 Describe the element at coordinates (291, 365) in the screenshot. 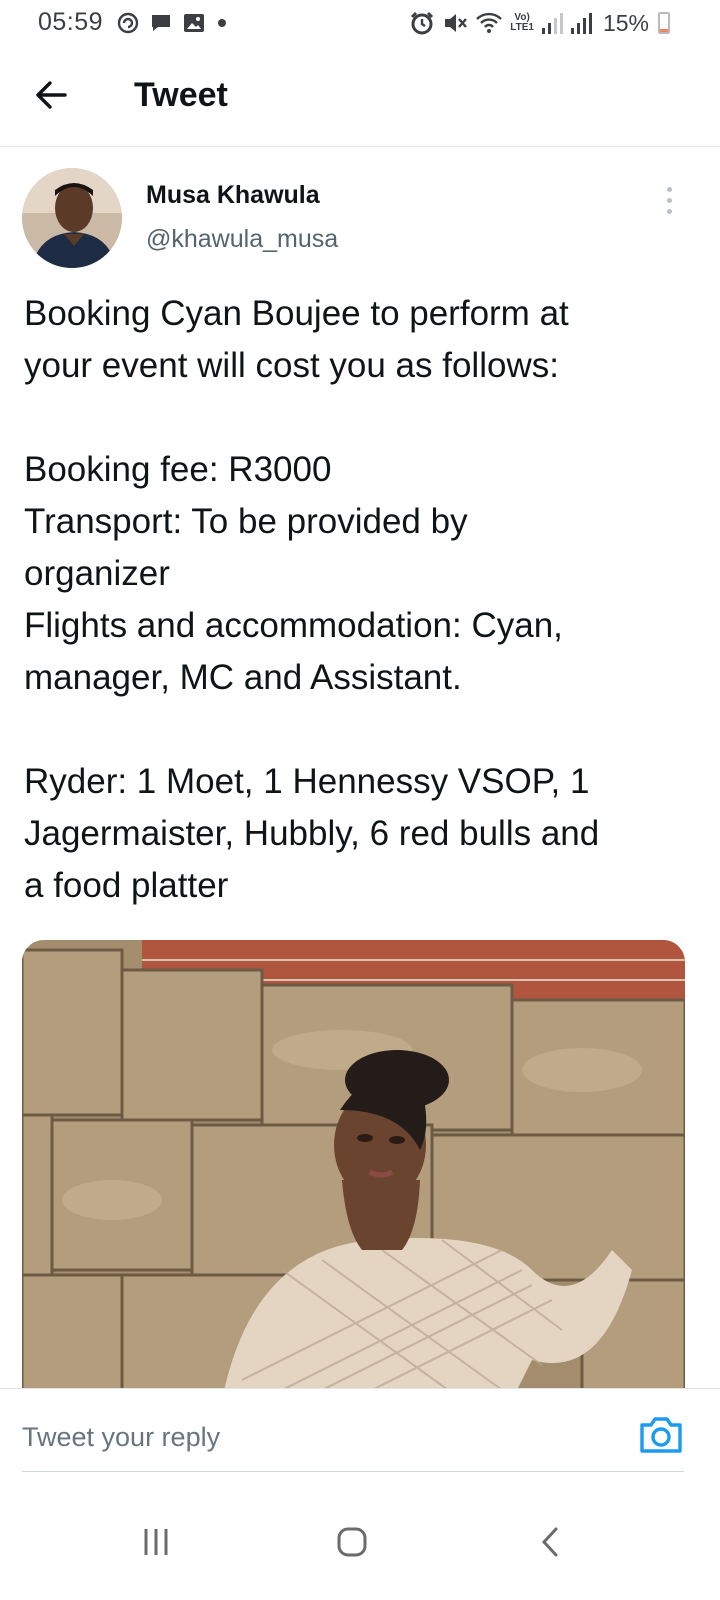

I see `tweet-line: your event will cost you as follows:` at that location.